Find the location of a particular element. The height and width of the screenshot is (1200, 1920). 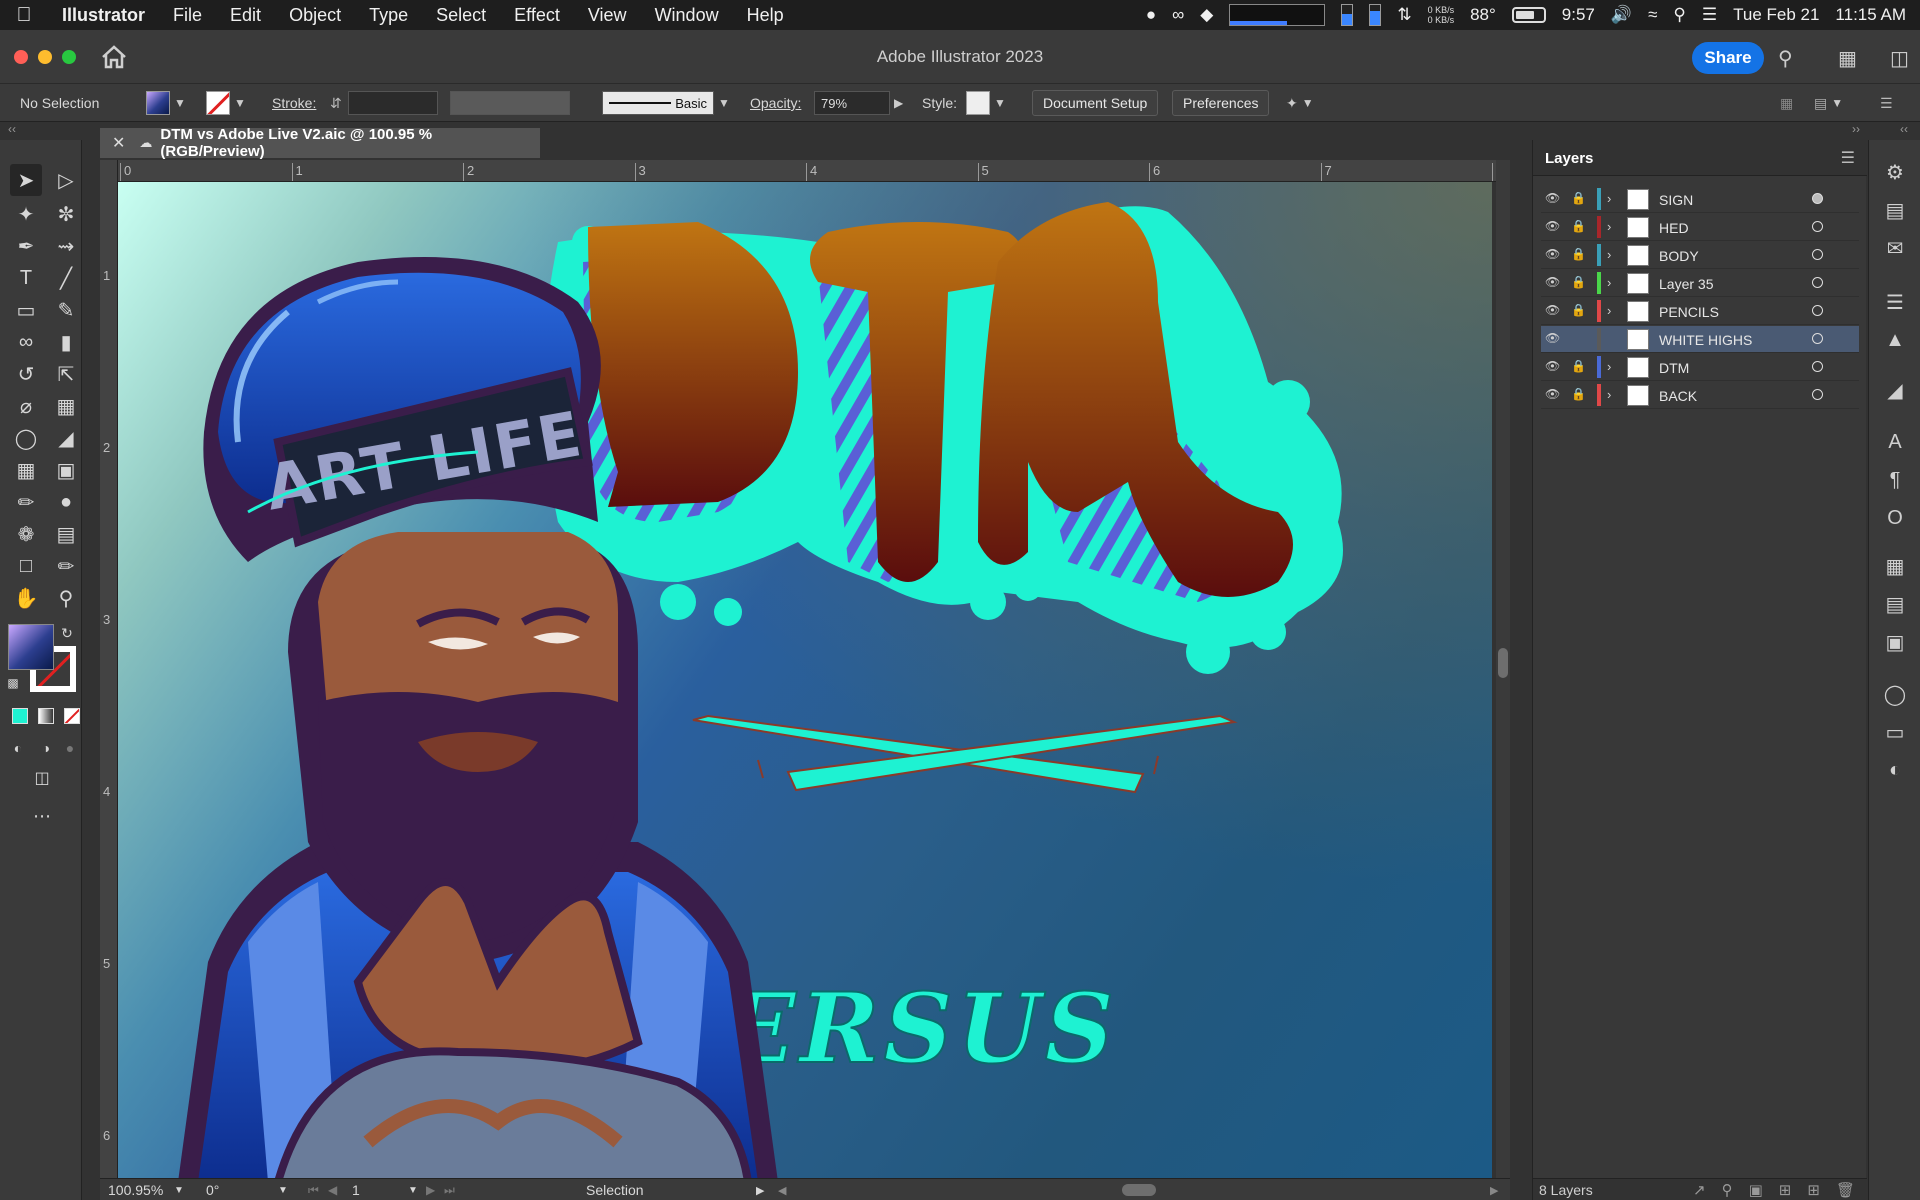

arrange-icon: ✦ ▼ is located at coordinates (1300, 103).